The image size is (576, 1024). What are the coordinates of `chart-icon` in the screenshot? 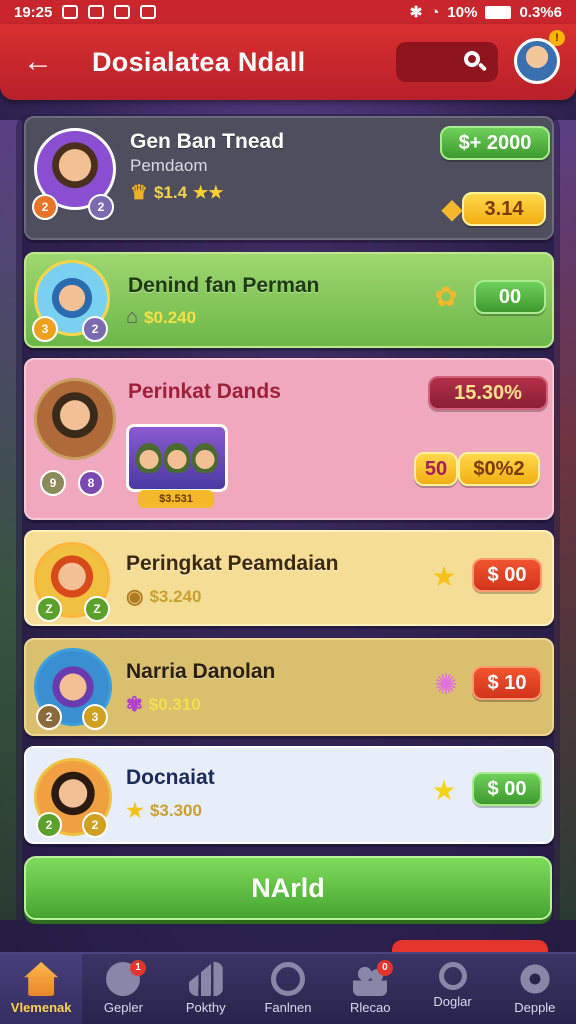 It's located at (205, 979).